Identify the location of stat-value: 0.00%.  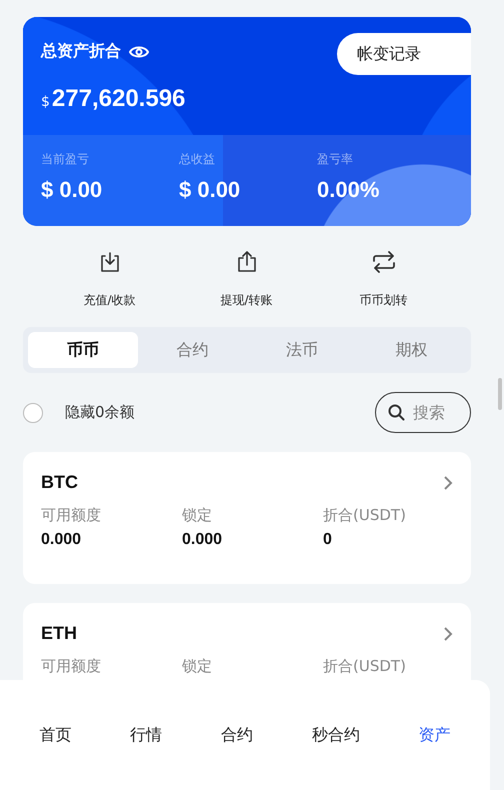
(348, 190).